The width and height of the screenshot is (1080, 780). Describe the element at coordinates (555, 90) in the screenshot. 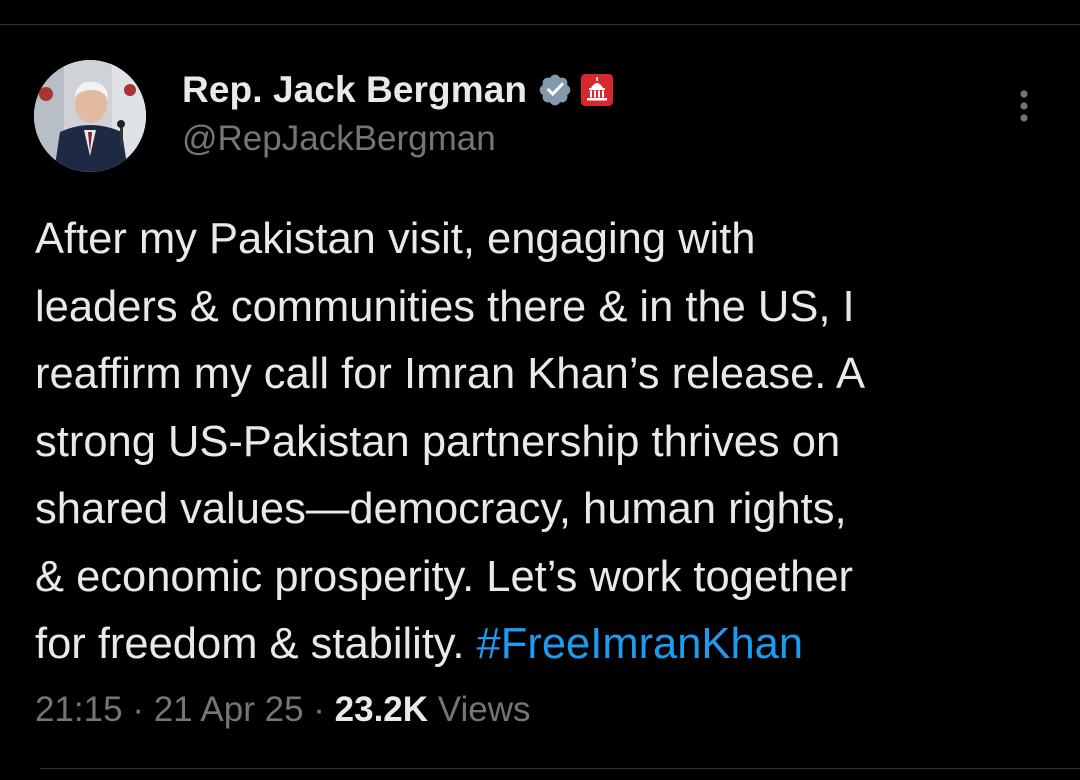

I see `verified-badge-icon` at that location.